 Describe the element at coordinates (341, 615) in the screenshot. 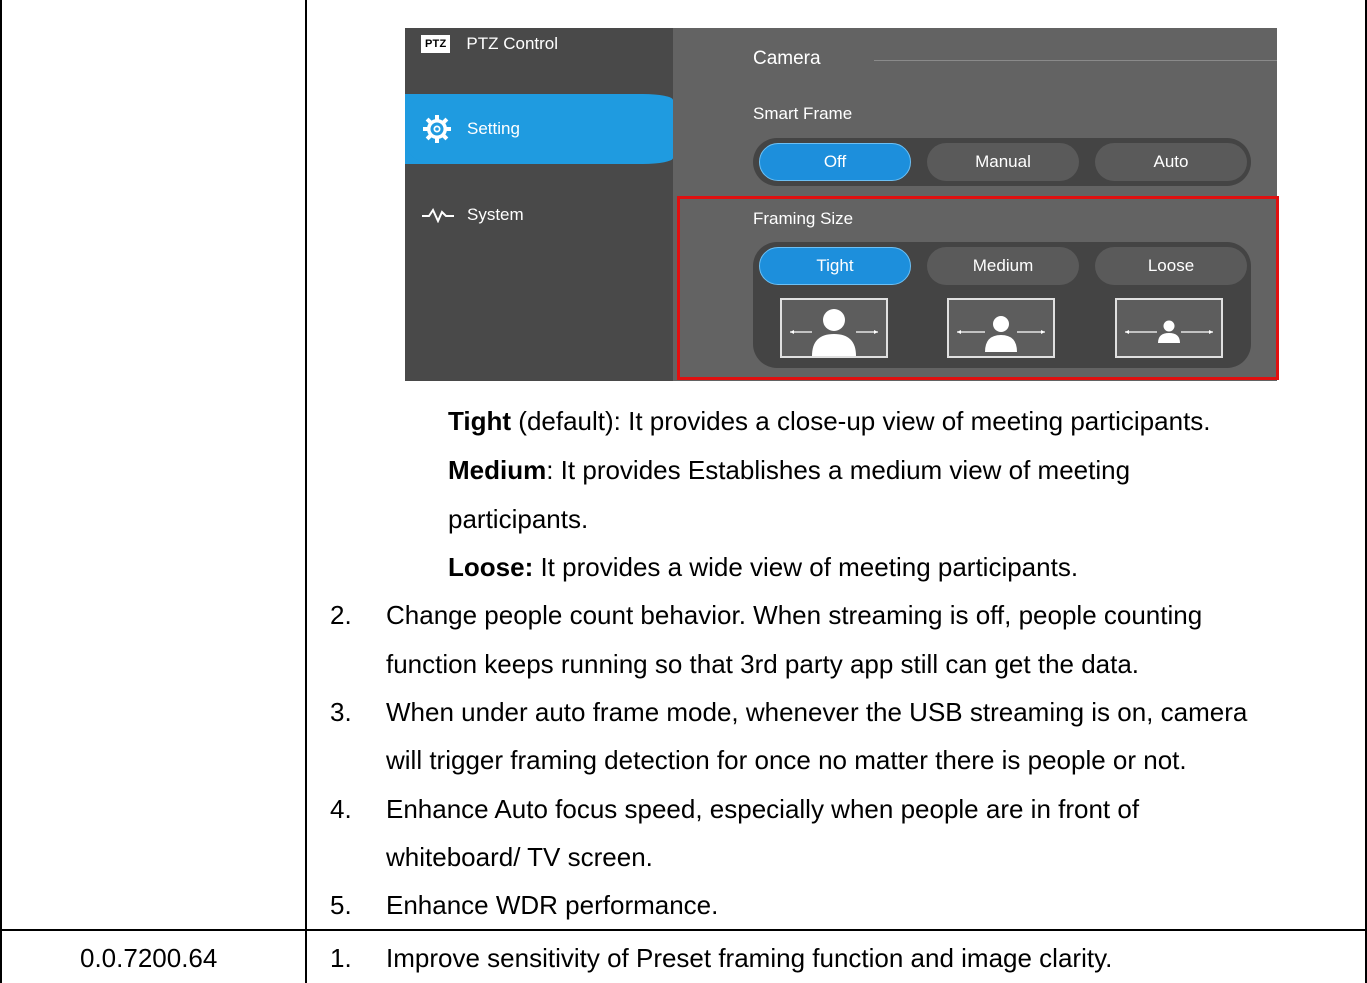

I see `list-item-number: 2.` at that location.